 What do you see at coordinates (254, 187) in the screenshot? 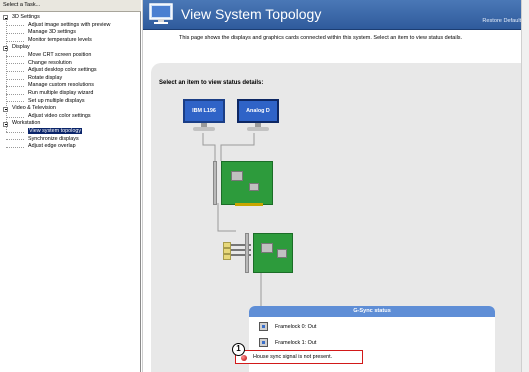
I see `memory-chip` at bounding box center [254, 187].